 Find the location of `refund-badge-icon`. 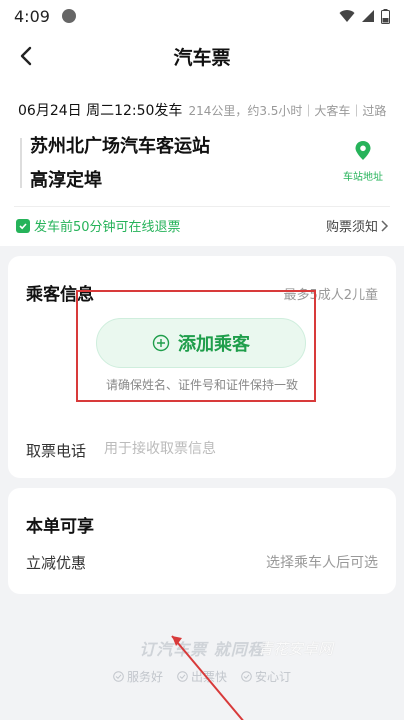

refund-badge-icon is located at coordinates (23, 225).